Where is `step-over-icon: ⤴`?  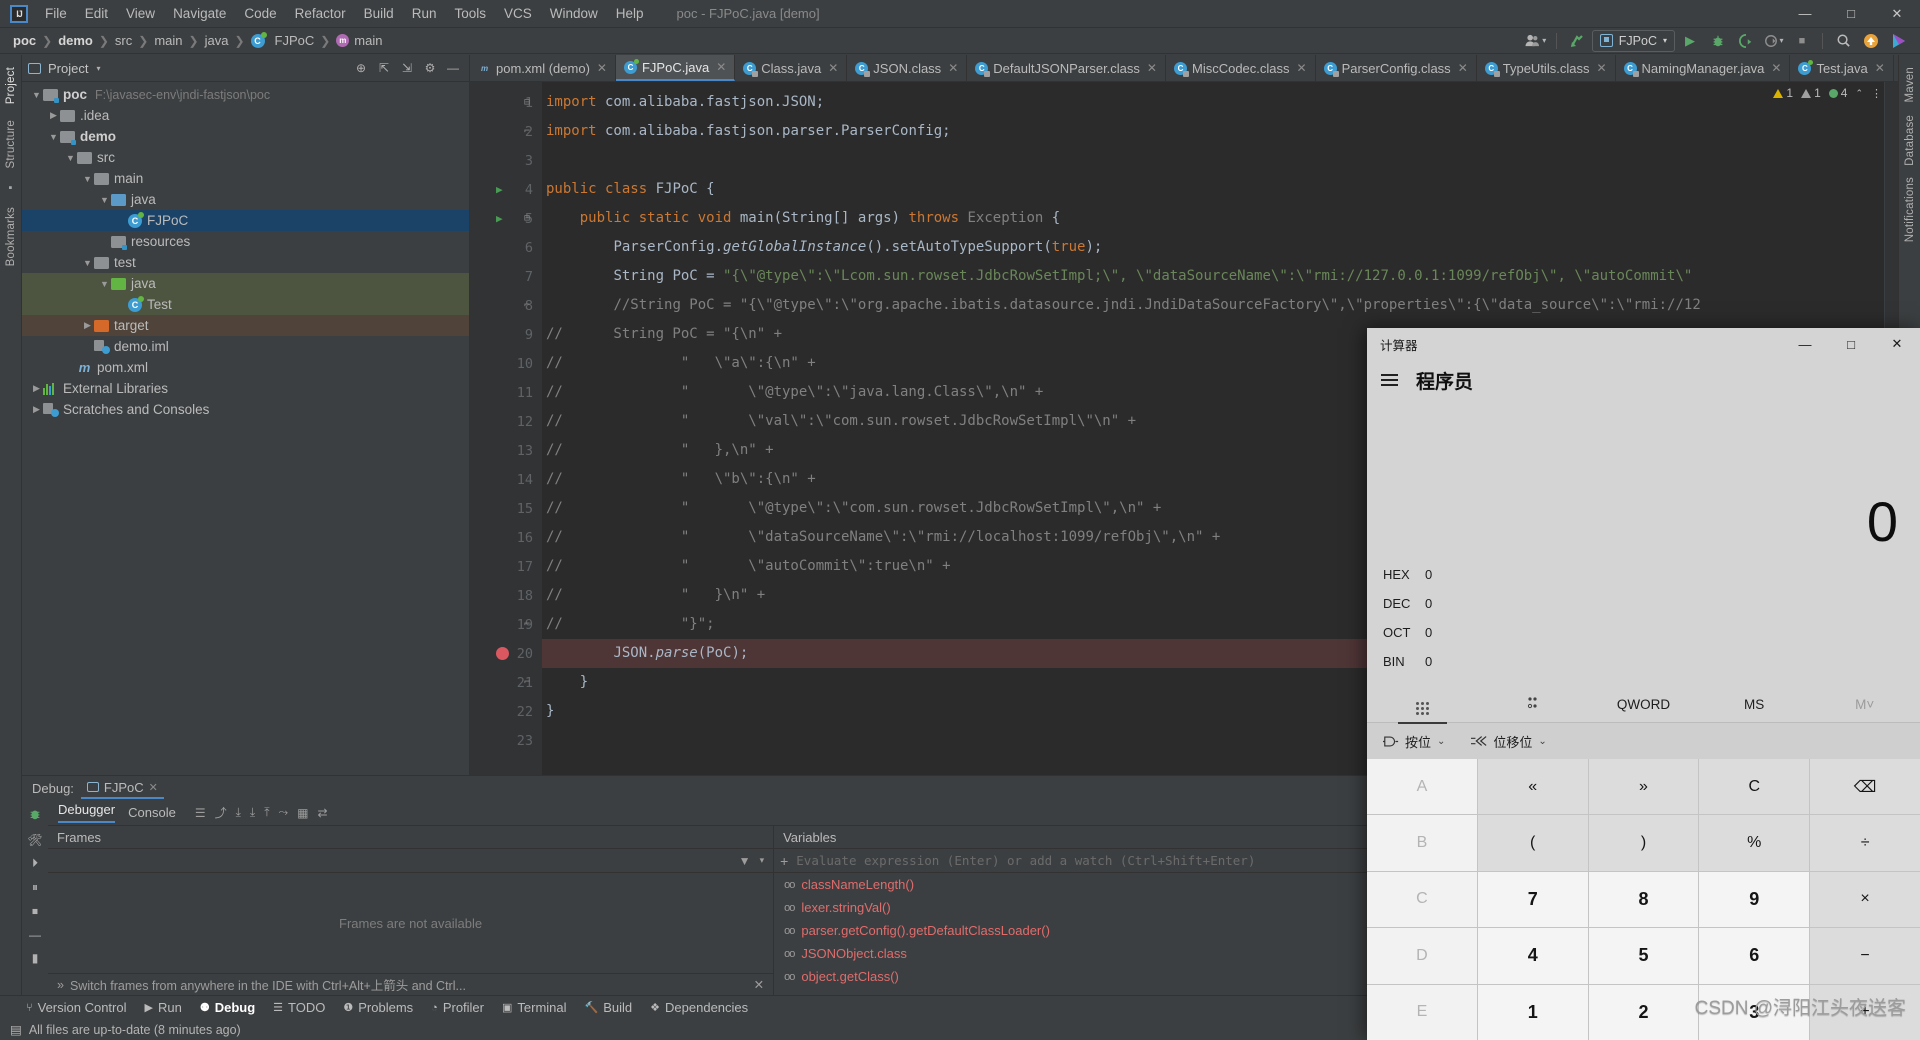
step-over-icon: ⤴ is located at coordinates (221, 812).